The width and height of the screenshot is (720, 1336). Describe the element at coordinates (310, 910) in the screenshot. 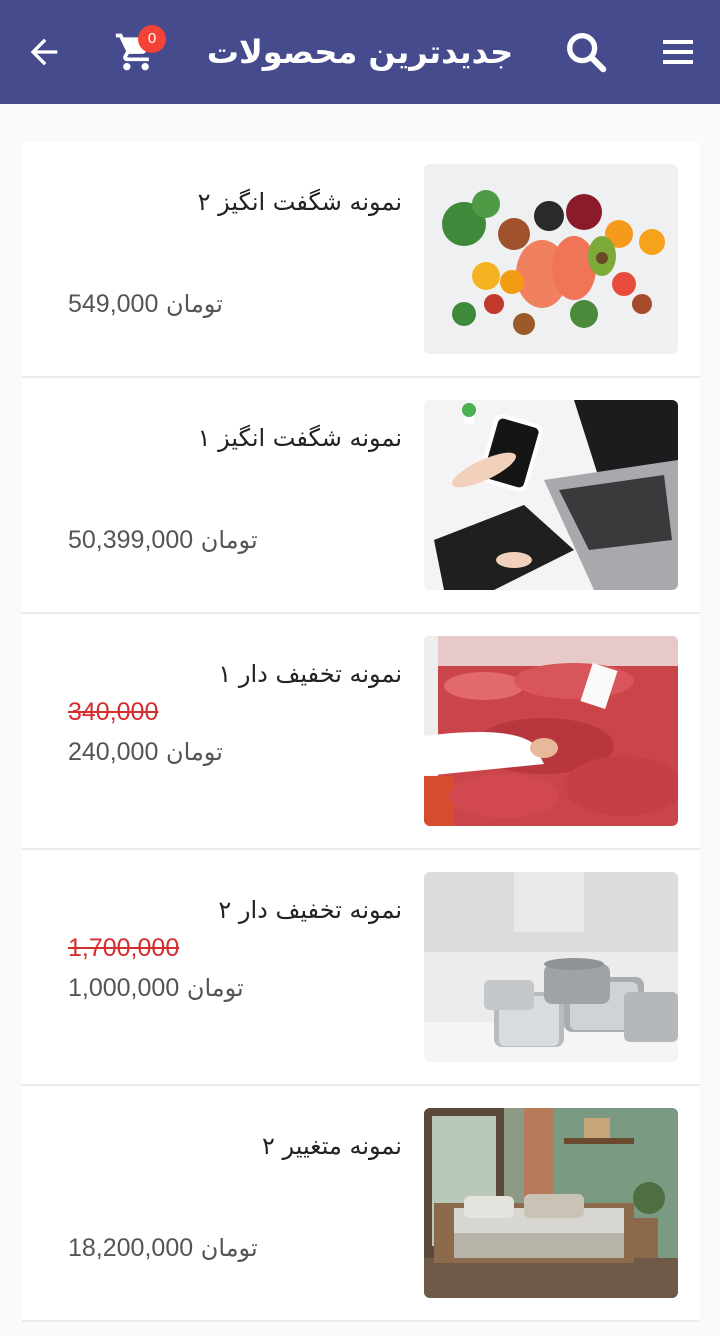

I see `product-name: نمونه تخفیف دار ۲` at that location.